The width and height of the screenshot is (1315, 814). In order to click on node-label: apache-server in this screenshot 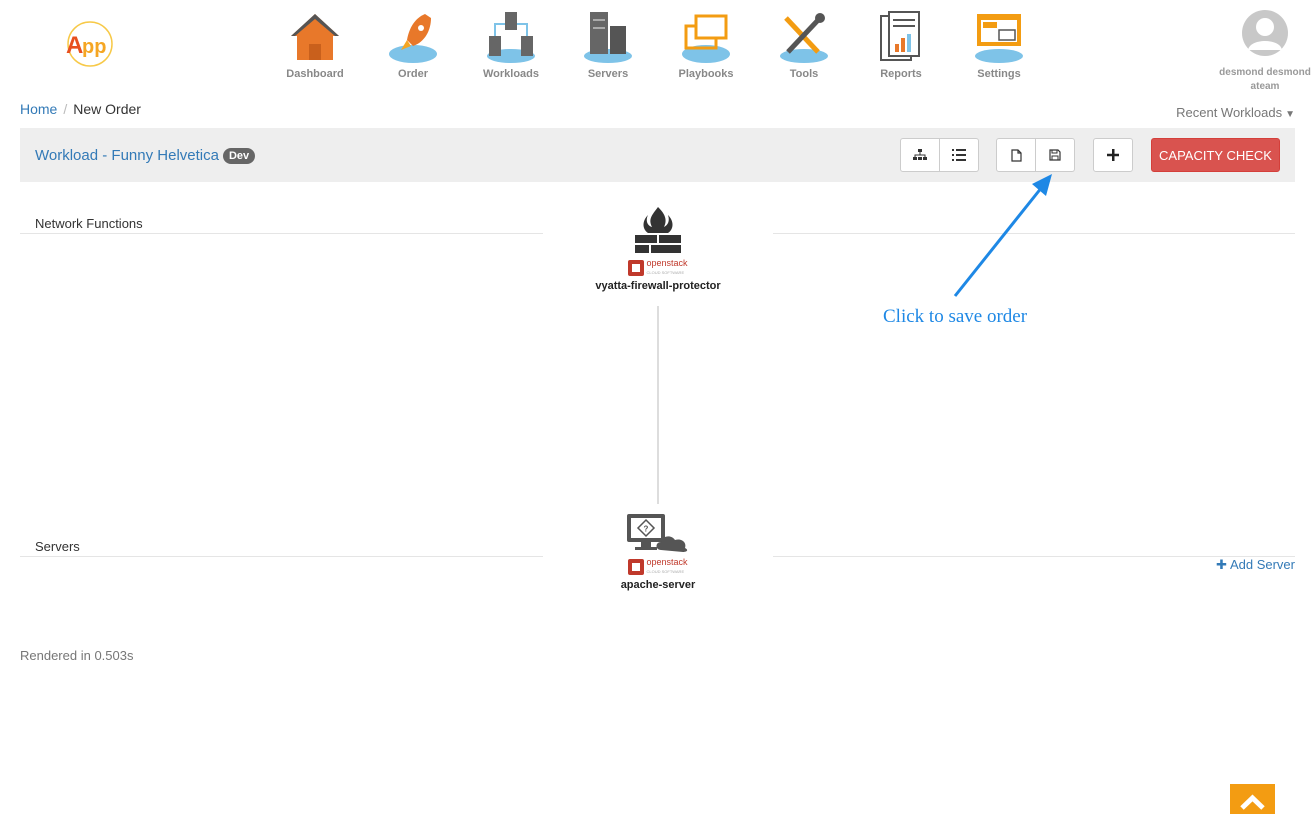, I will do `click(658, 585)`.